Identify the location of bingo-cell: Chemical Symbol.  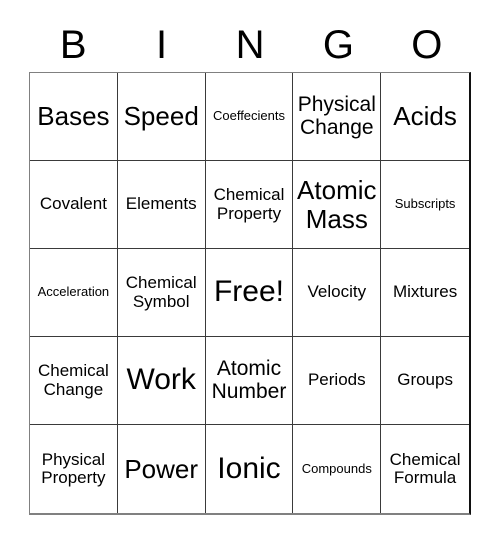
(161, 293).